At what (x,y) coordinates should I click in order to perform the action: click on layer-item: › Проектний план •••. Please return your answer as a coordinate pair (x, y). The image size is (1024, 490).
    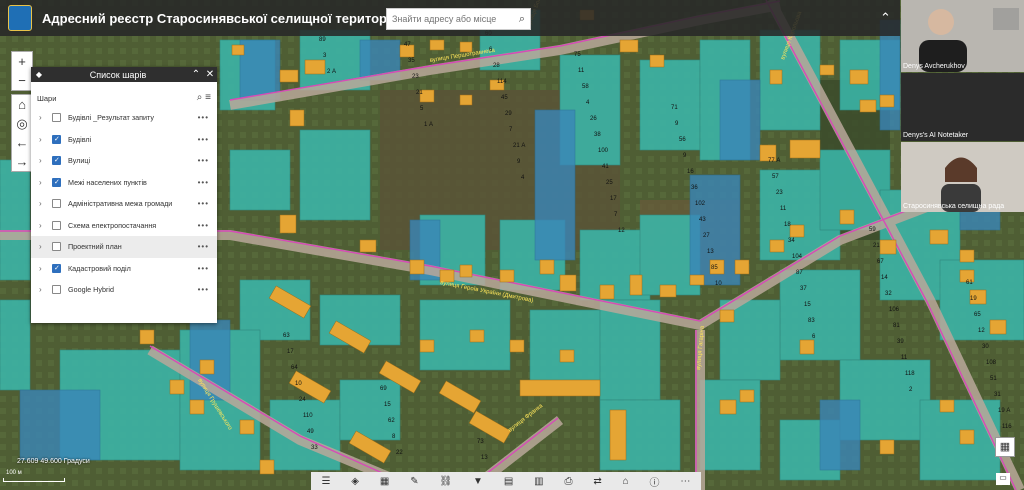
    Looking at the image, I should click on (124, 247).